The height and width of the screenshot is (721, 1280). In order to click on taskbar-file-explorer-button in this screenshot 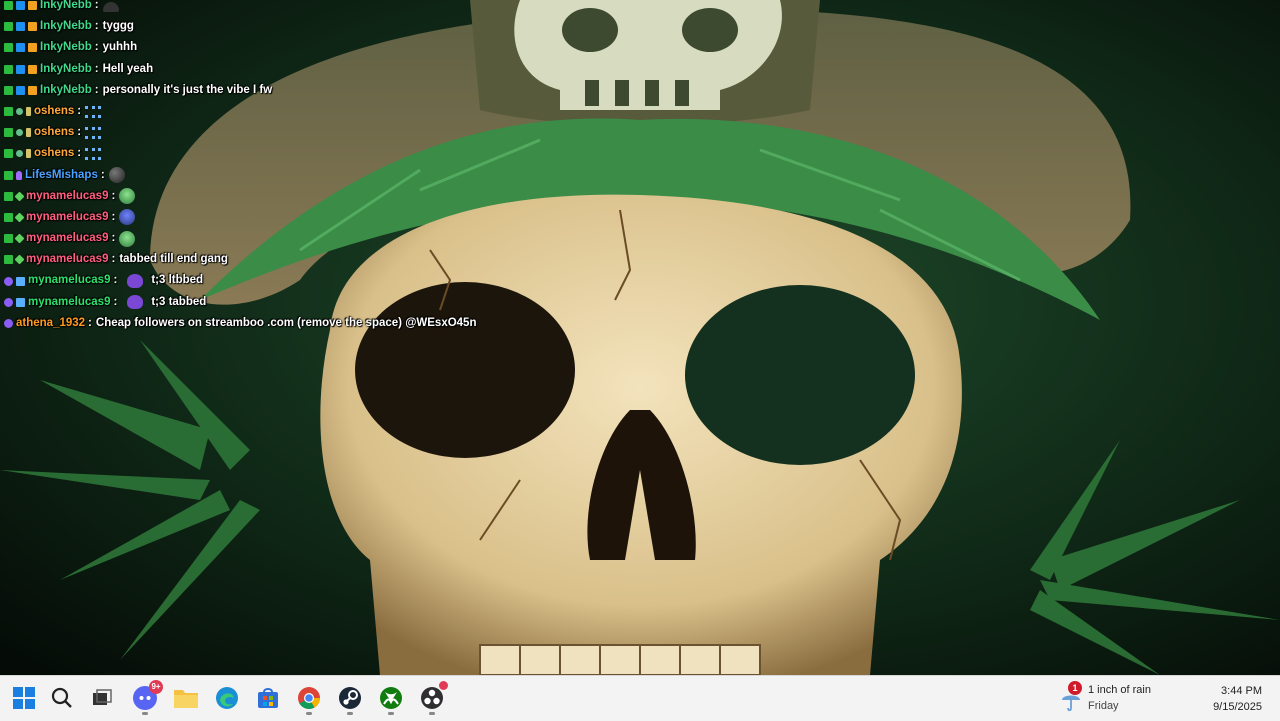, I will do `click(186, 698)`.